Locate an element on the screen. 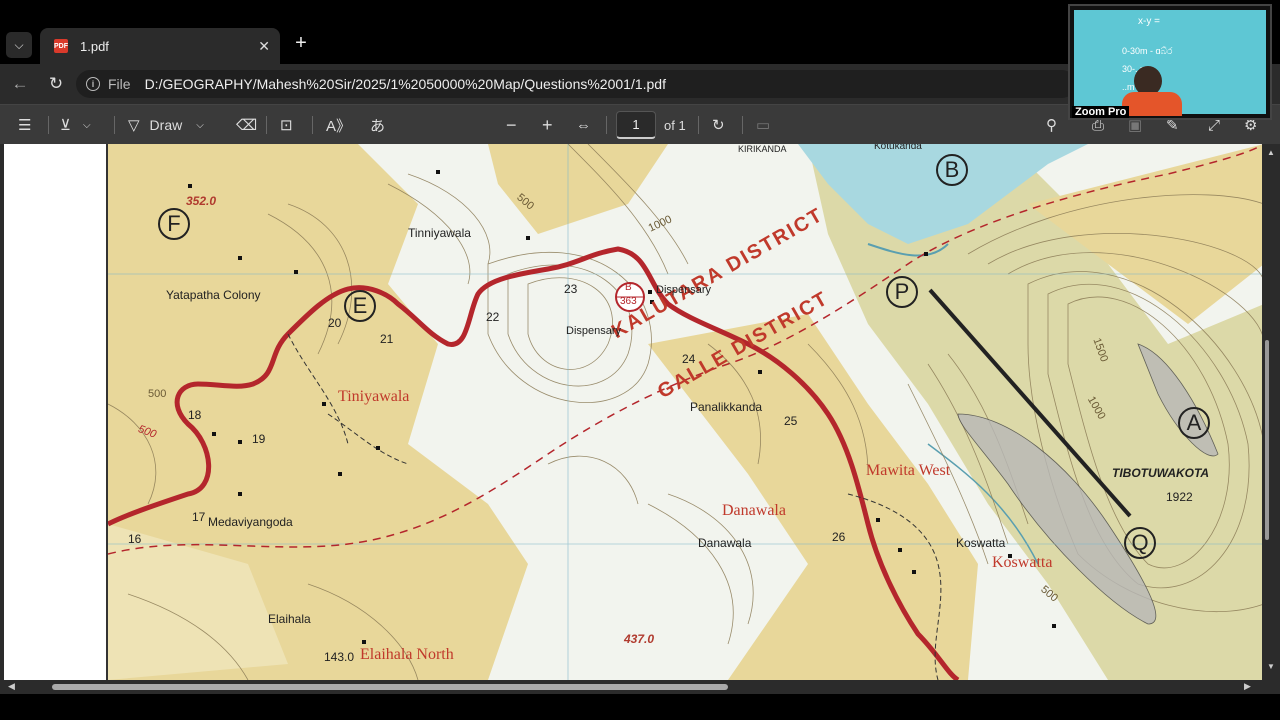  contour-label: 500 is located at coordinates (157, 394).